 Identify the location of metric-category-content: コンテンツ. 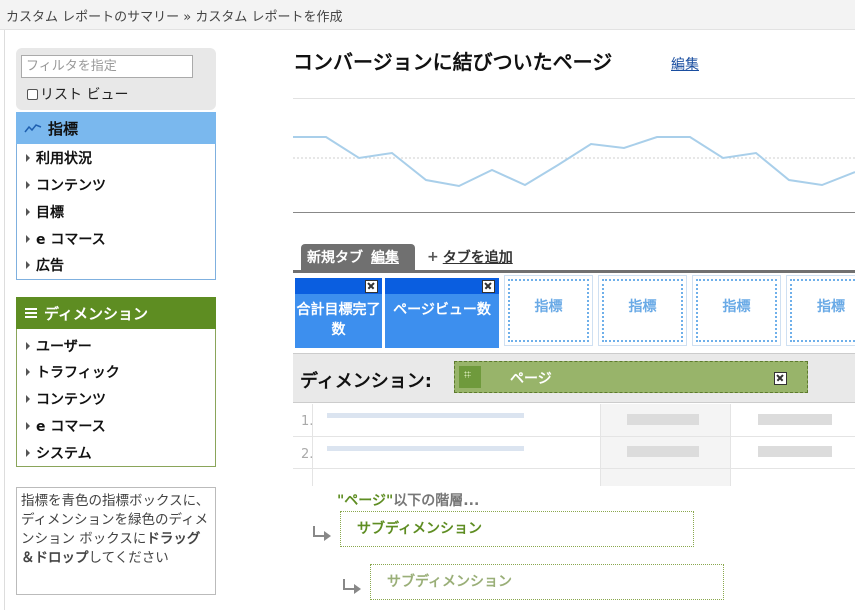
(66, 185).